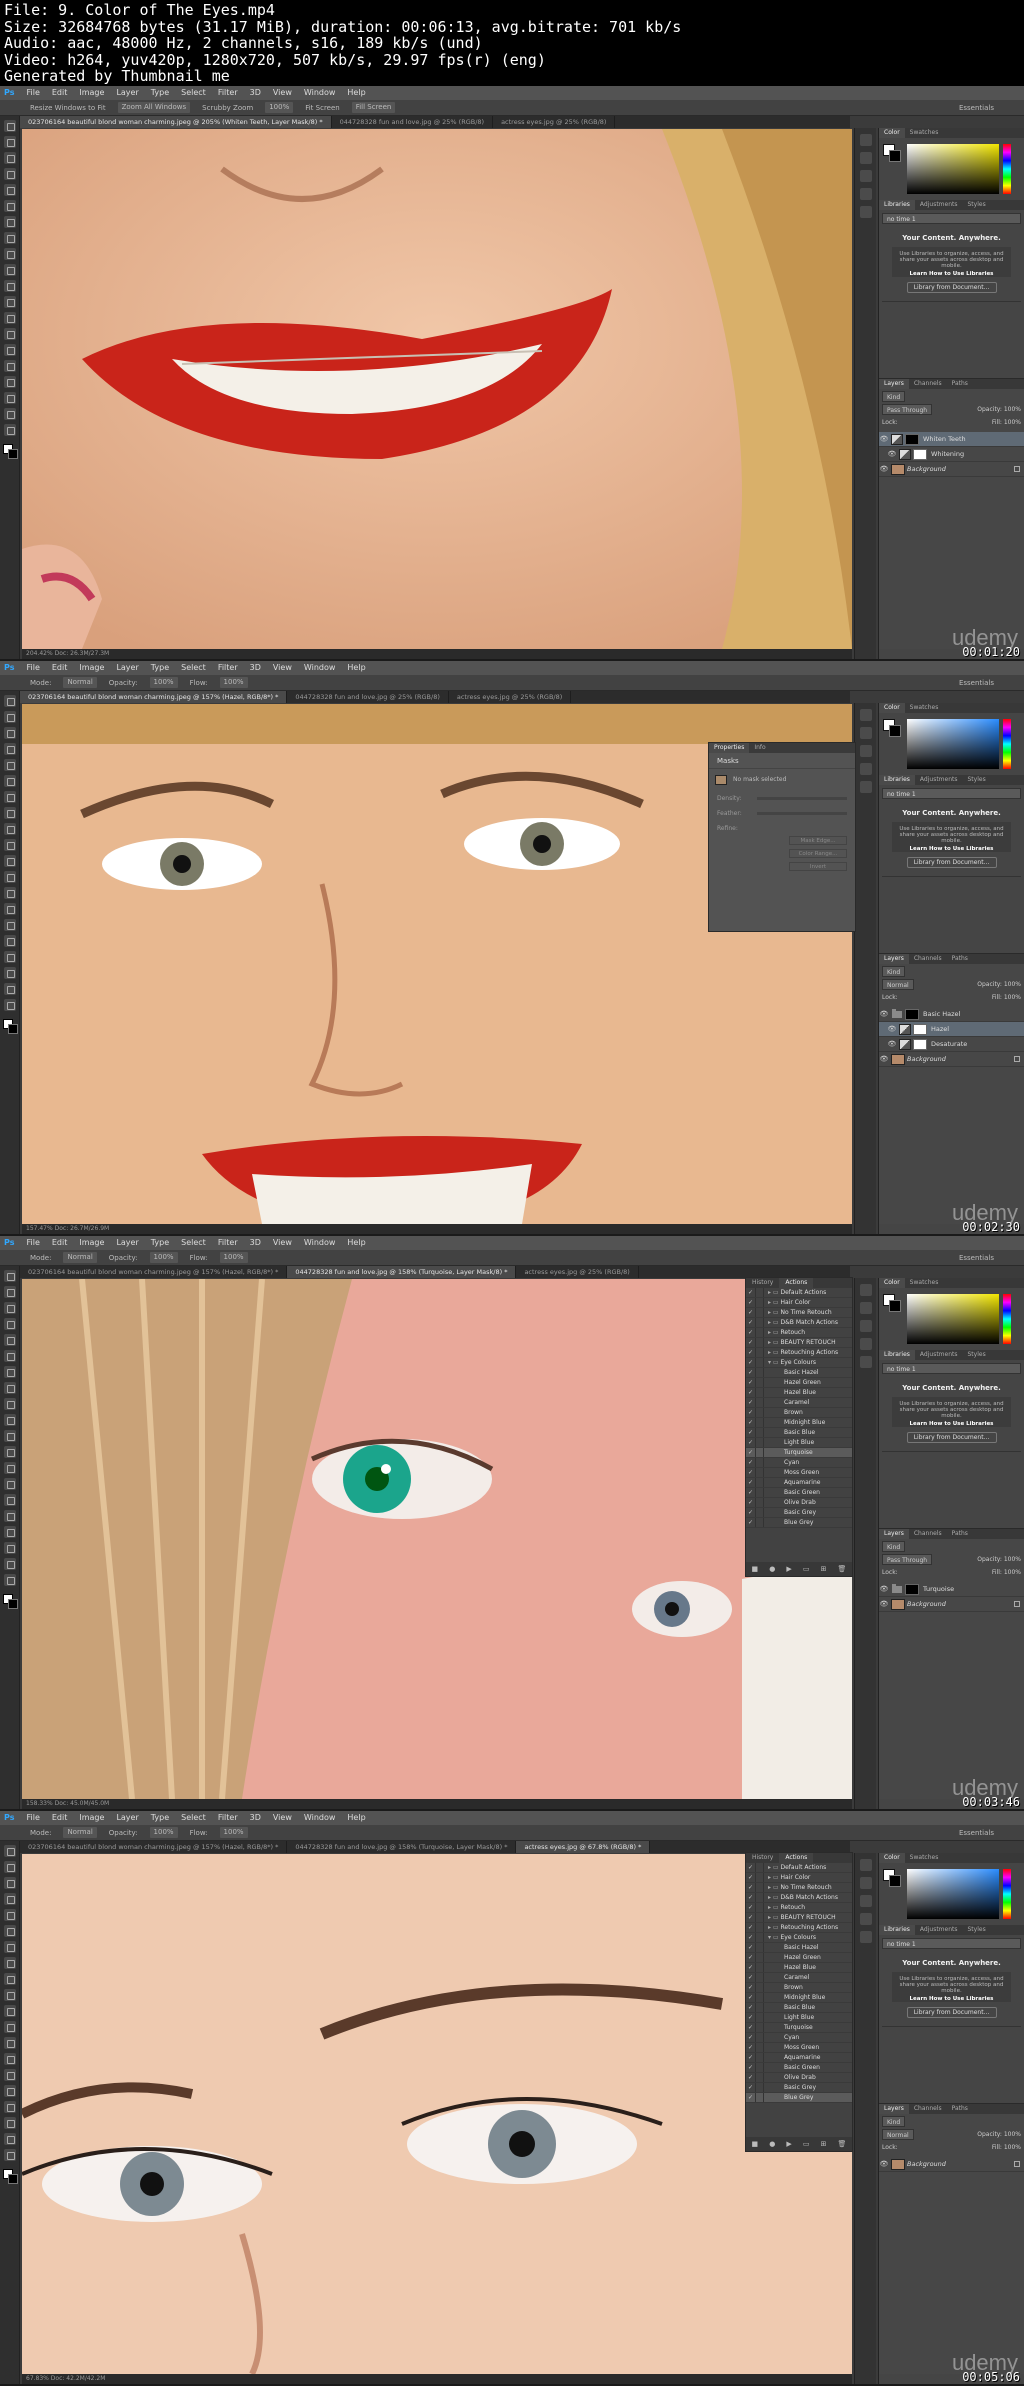  What do you see at coordinates (951, 1044) in the screenshot?
I see `layer-row: 👁 Desaturate` at bounding box center [951, 1044].